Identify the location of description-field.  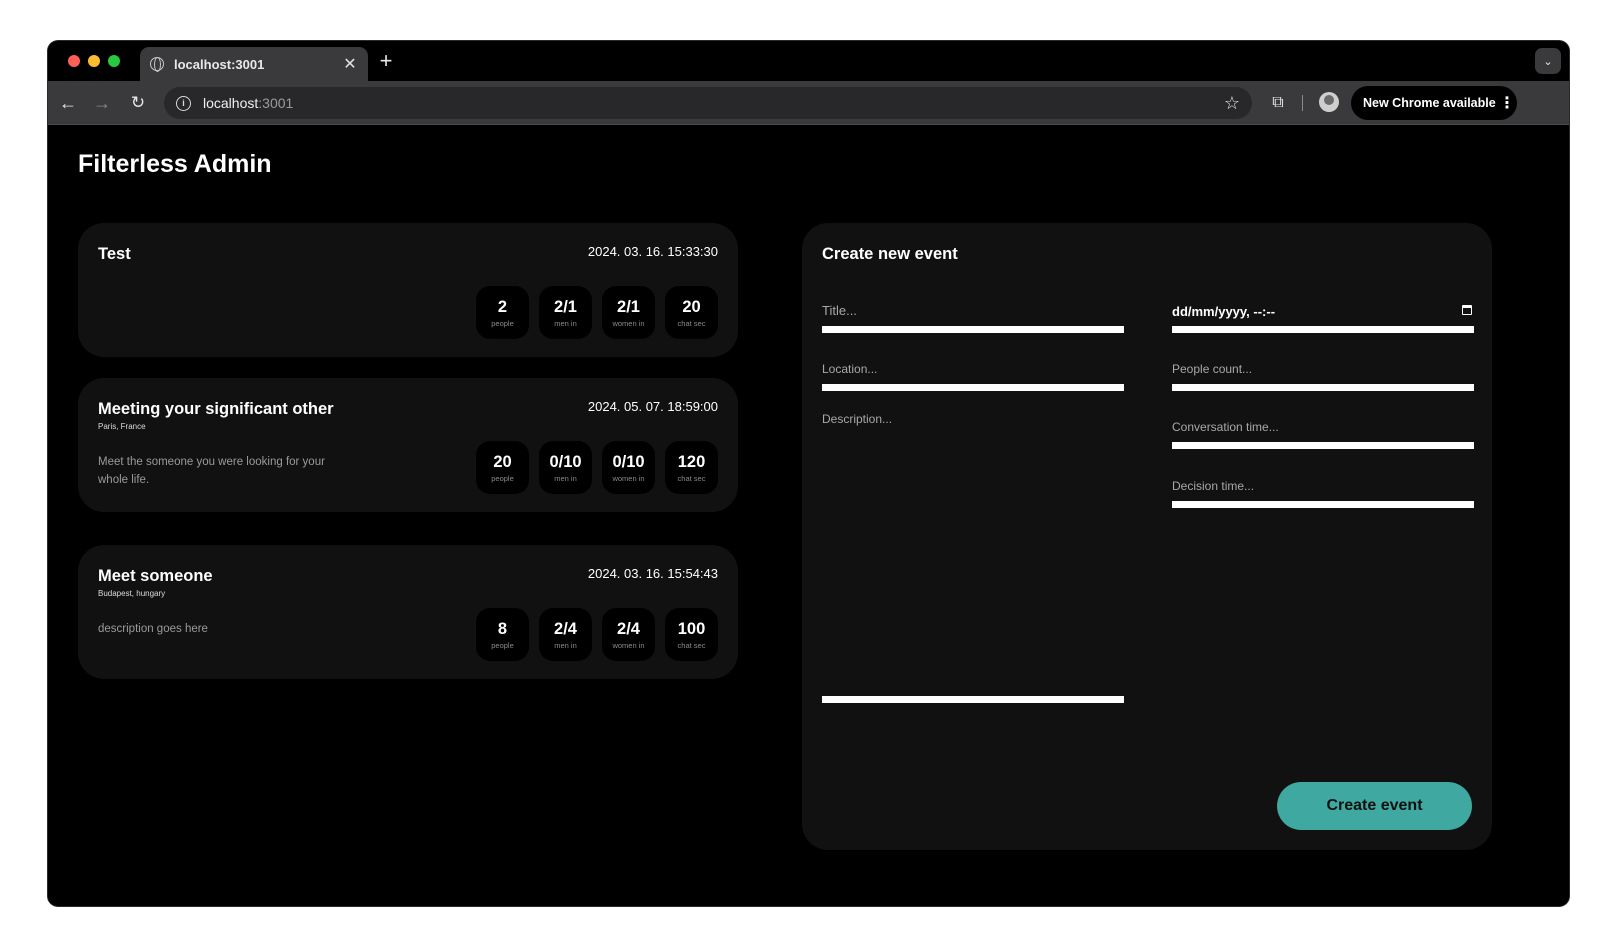
(973, 557).